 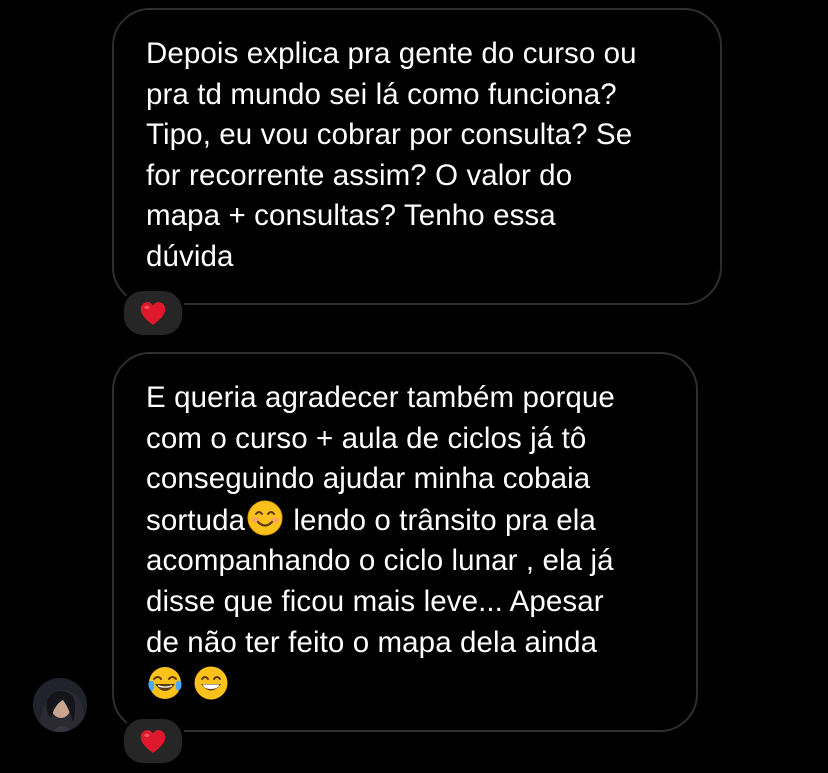 I want to click on tears-of-joy-icon, so click(x=165, y=683).